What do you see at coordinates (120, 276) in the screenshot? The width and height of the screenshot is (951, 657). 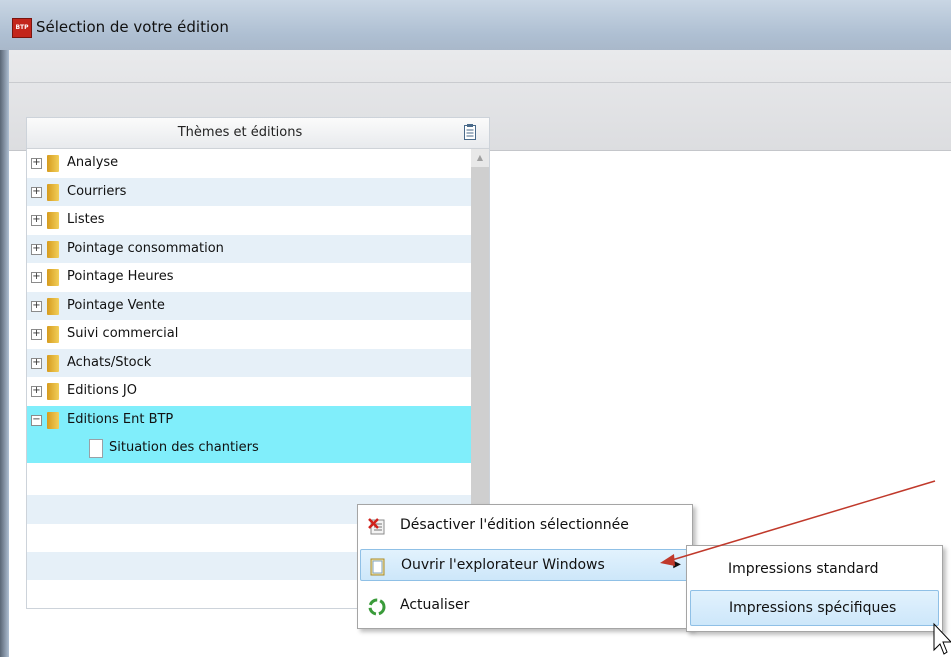 I see `tree-item-label: Pointage Heures` at bounding box center [120, 276].